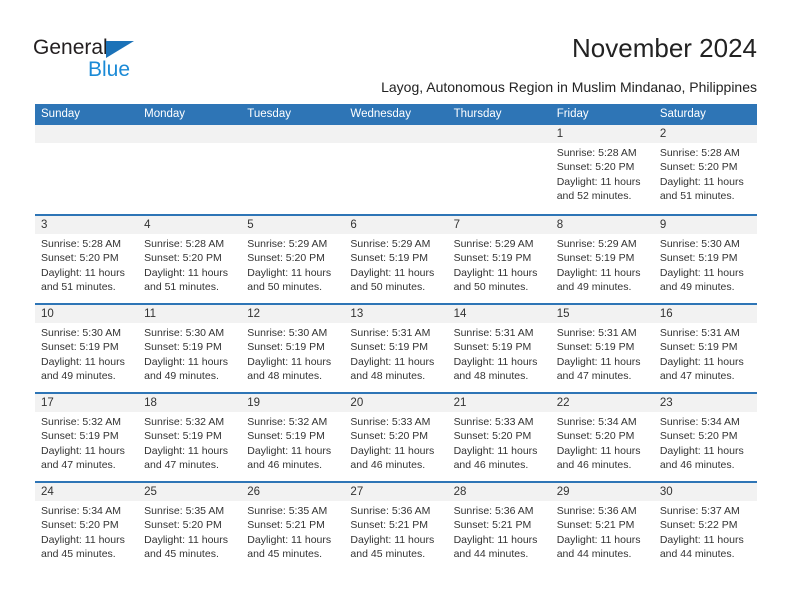 This screenshot has height=612, width=792. What do you see at coordinates (186, 279) in the screenshot?
I see `daylight-text: Daylight: 11 hours and 51 minutes.` at bounding box center [186, 279].